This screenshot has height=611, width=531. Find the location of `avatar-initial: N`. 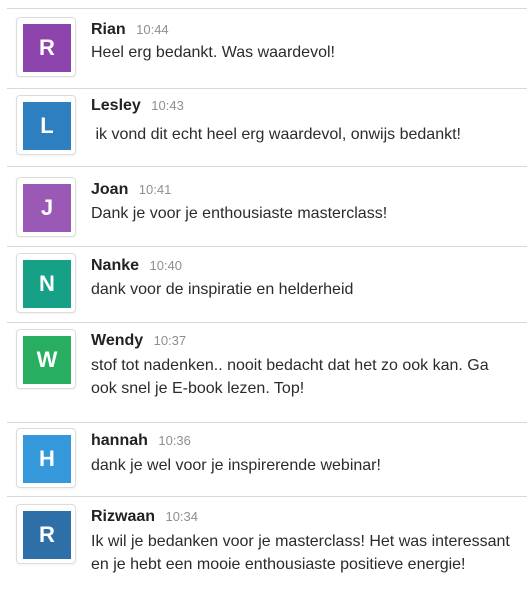

avatar-initial: N is located at coordinates (47, 284).